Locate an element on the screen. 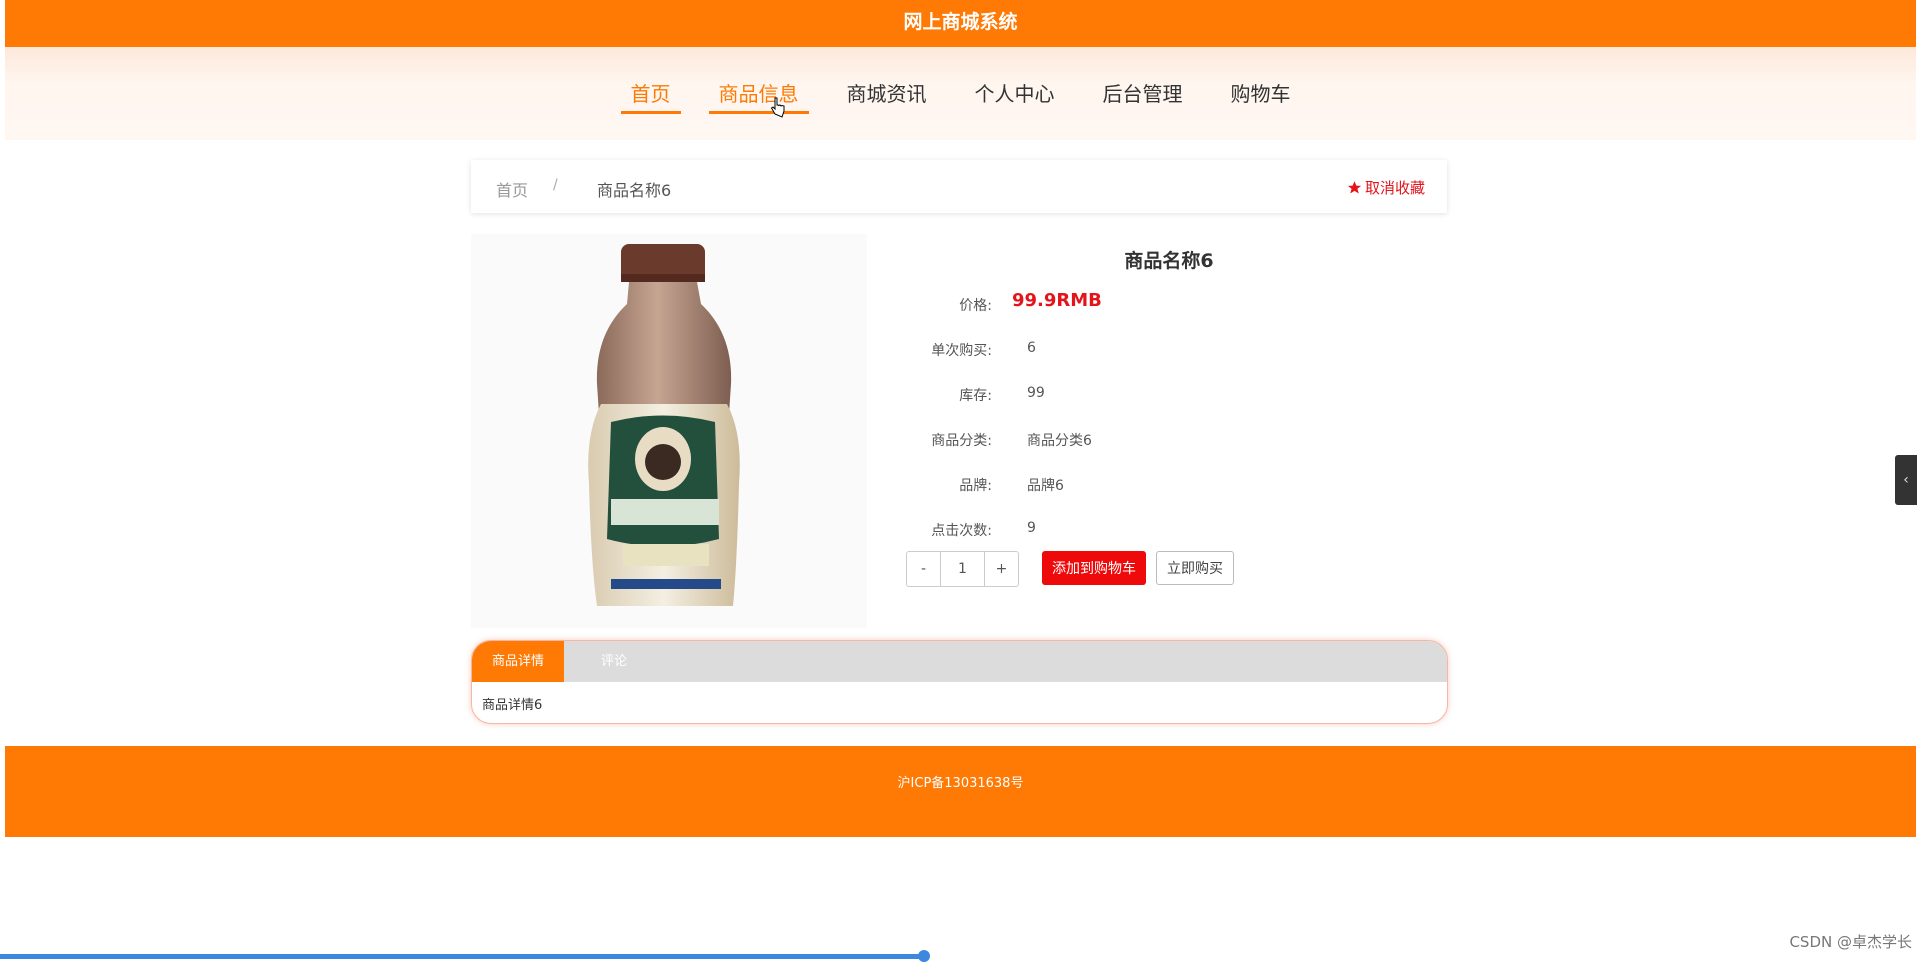 This screenshot has width=1920, height=962. click-count-row: 点击次数: 9 is located at coordinates (1150, 532).